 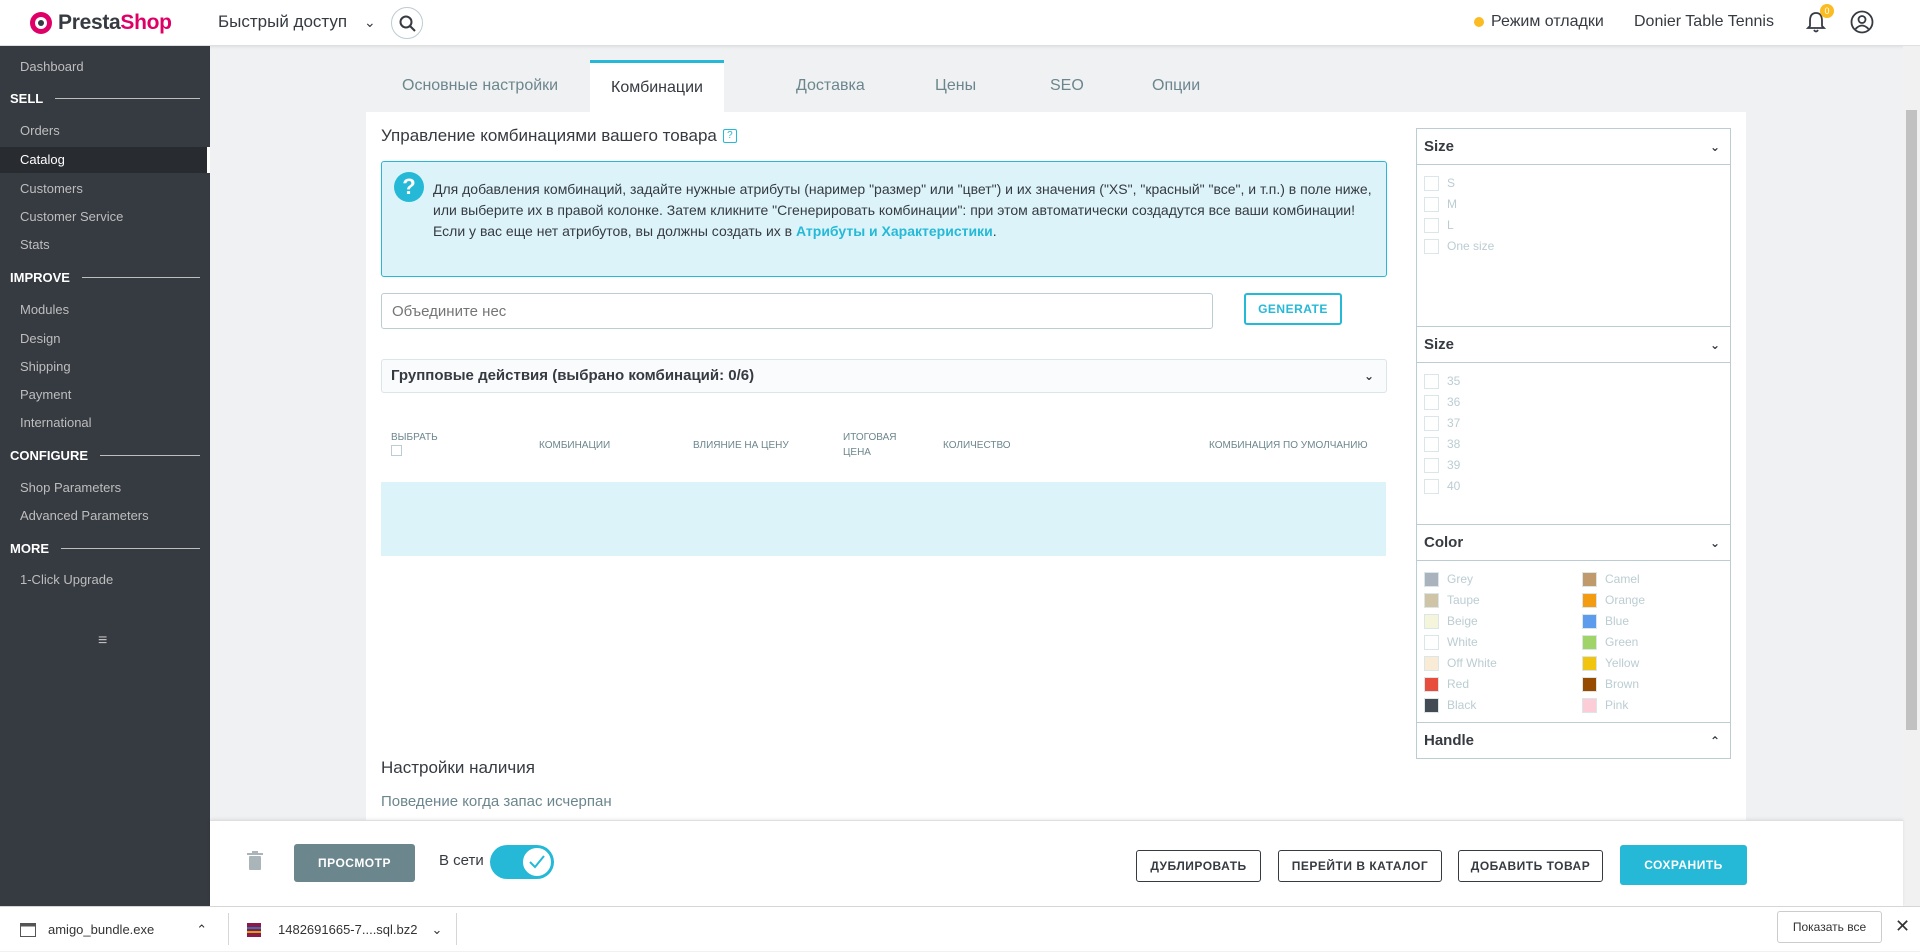 What do you see at coordinates (105, 245) in the screenshot?
I see `sidebar-item-stats: Stats` at bounding box center [105, 245].